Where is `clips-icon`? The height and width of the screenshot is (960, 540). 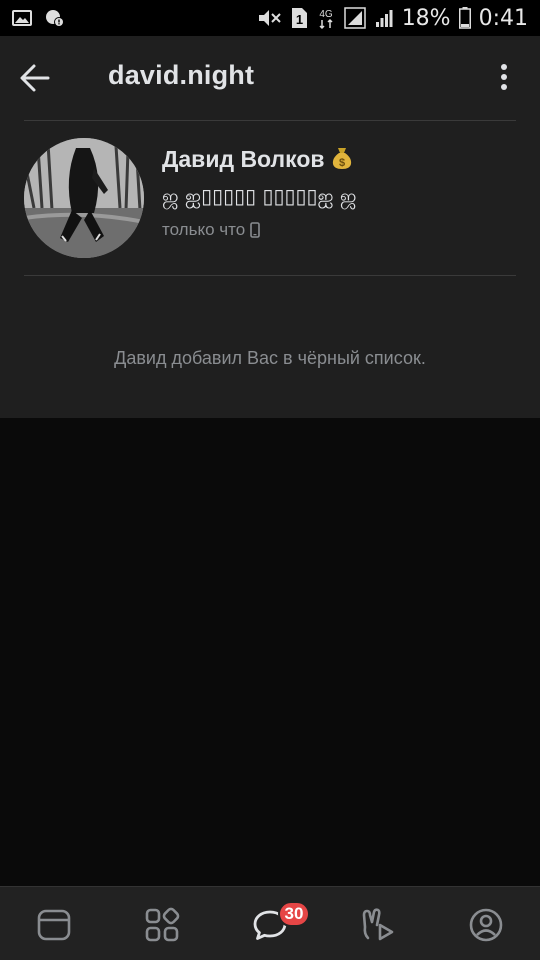 clips-icon is located at coordinates (378, 924).